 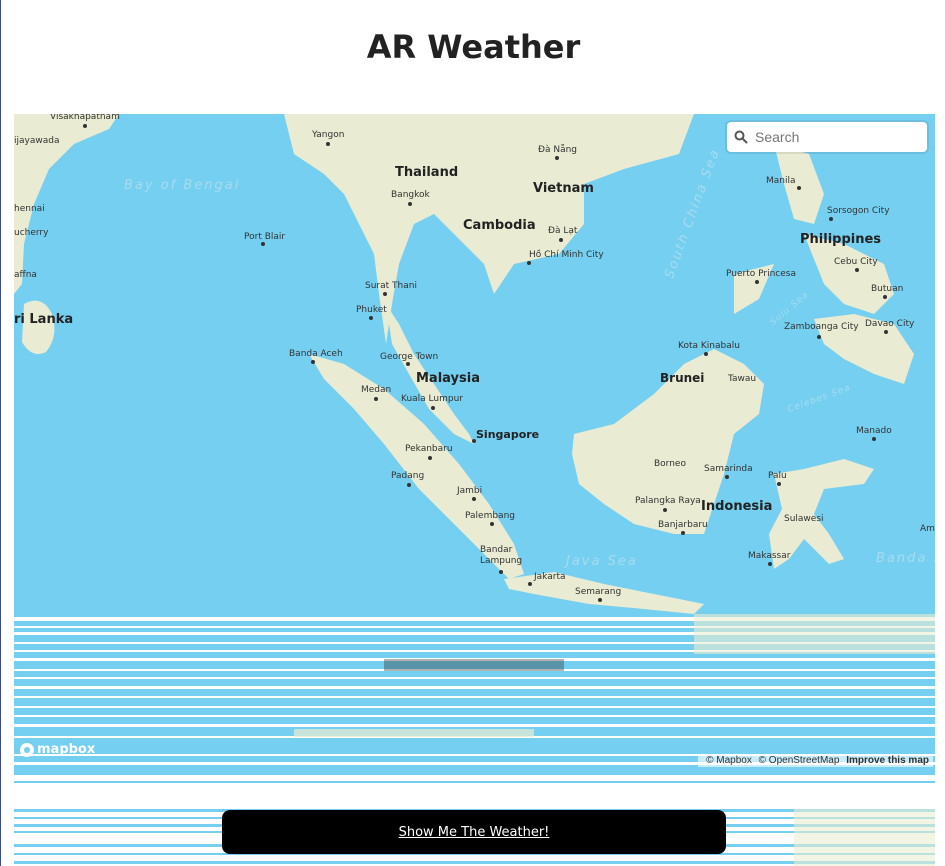 What do you see at coordinates (501, 555) in the screenshot?
I see `city-label-bandar-lampung: Bandar Lampung` at bounding box center [501, 555].